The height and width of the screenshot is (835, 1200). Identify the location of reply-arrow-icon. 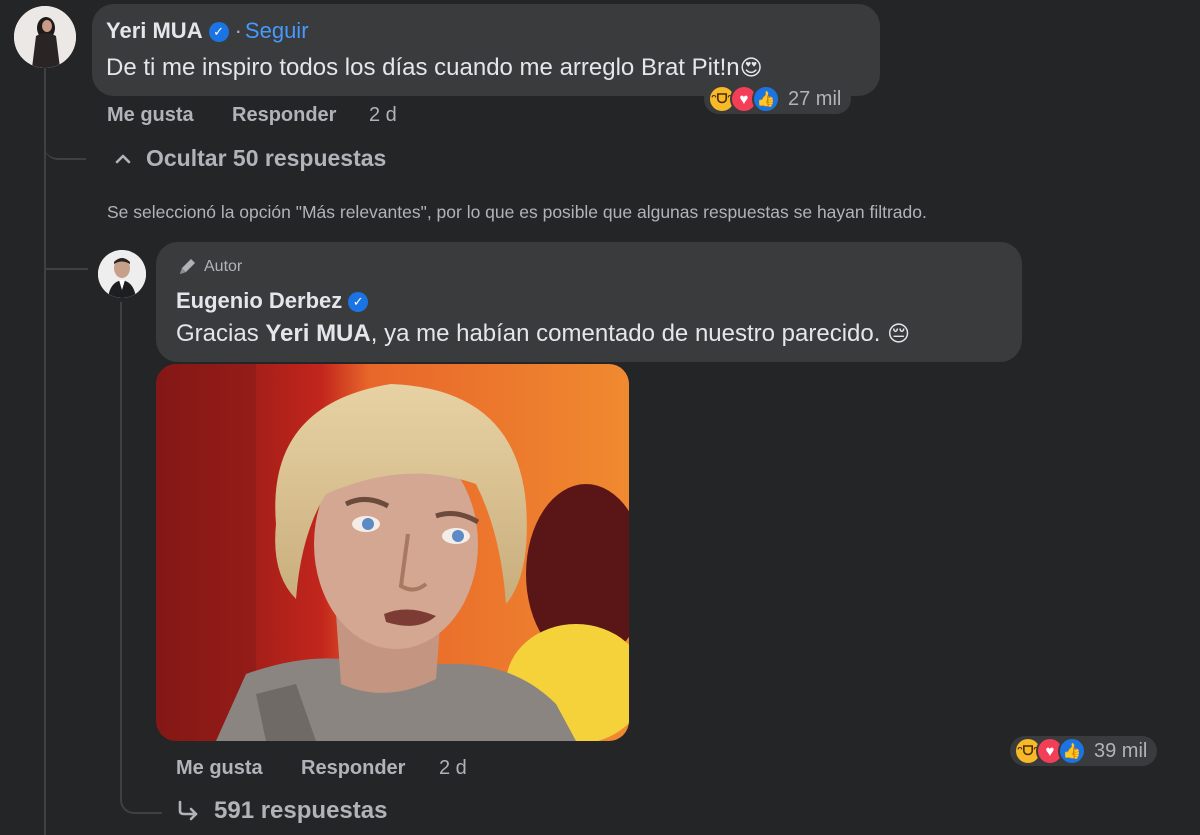
(188, 810).